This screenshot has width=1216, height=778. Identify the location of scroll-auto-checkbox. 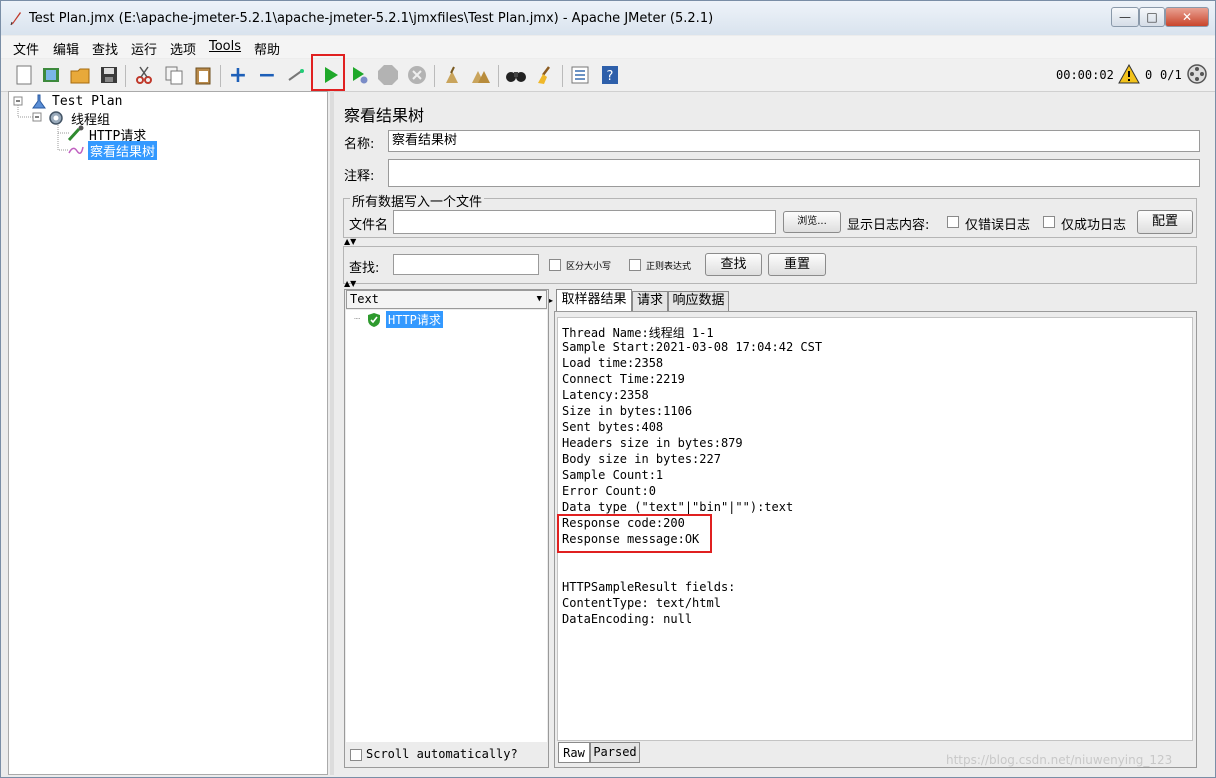
(356, 755).